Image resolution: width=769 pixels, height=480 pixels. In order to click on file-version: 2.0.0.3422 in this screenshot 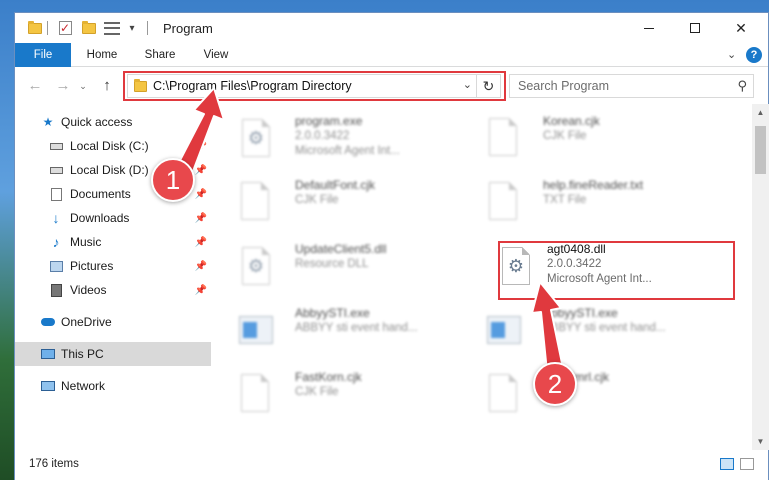, I will do `click(322, 136)`.